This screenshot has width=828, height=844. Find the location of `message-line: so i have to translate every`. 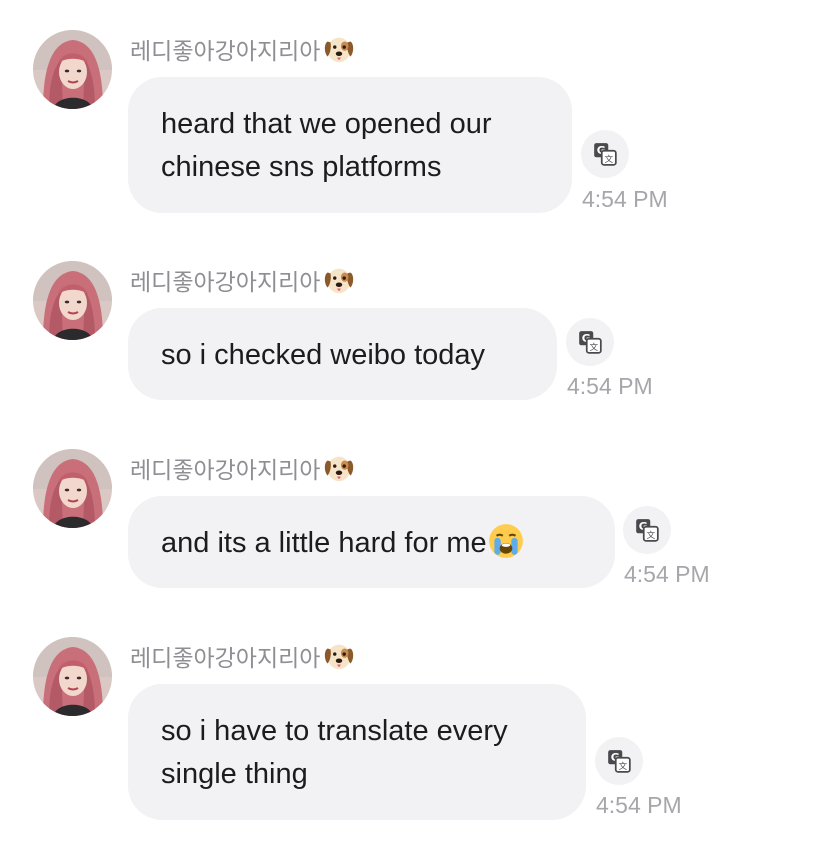

message-line: so i have to translate every is located at coordinates (334, 731).